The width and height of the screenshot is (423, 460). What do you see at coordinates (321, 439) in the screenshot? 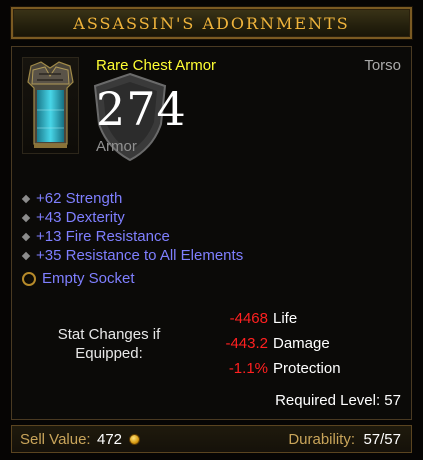
I see `durability-label: Durability:` at bounding box center [321, 439].